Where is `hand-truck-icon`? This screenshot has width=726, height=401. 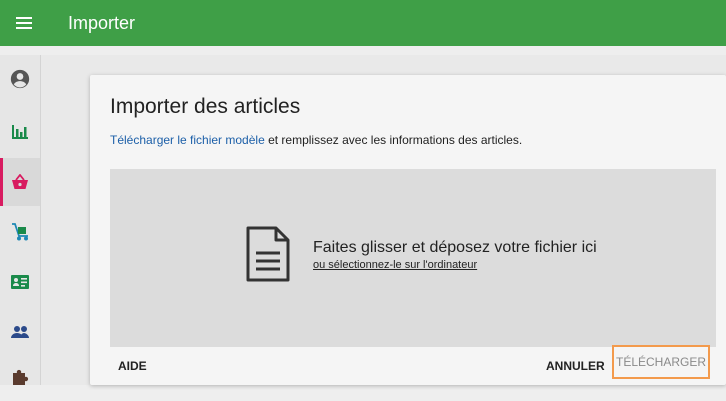
hand-truck-icon is located at coordinates (20, 232).